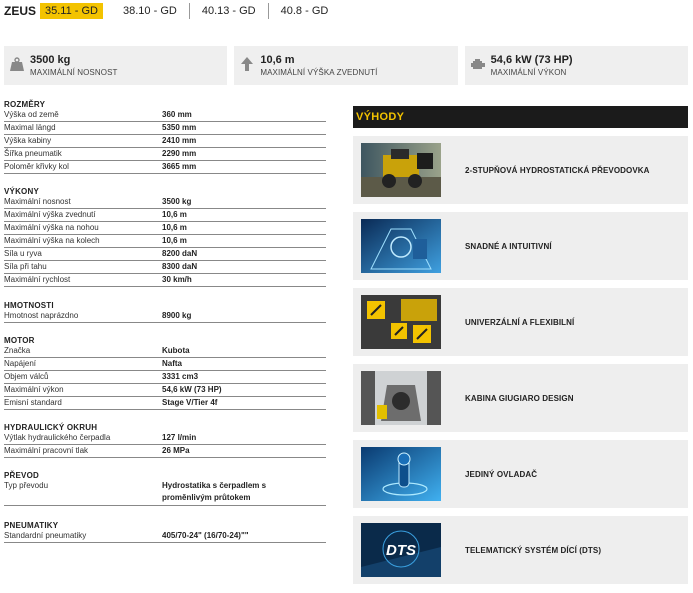 The image size is (693, 593). I want to click on benefit-dts: DTS TELEMATICKÝ SYSTÉM DÍCÍ (DTS), so click(520, 550).